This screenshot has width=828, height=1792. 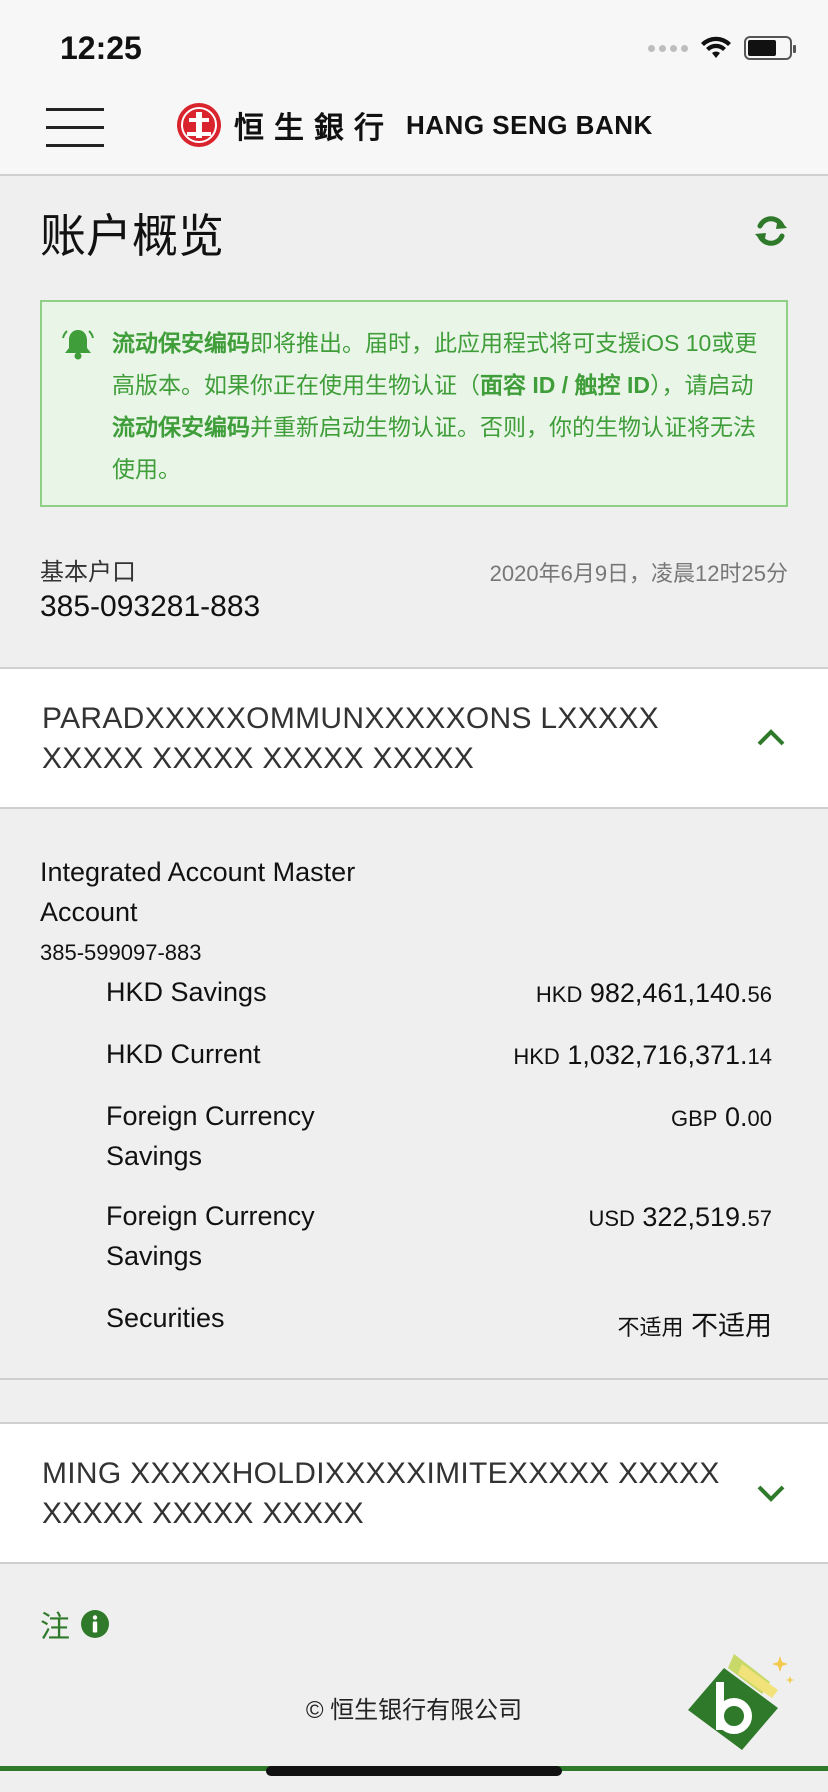 What do you see at coordinates (565, 385) in the screenshot?
I see `notice-highlight: 面容 ID / 触控 ID` at bounding box center [565, 385].